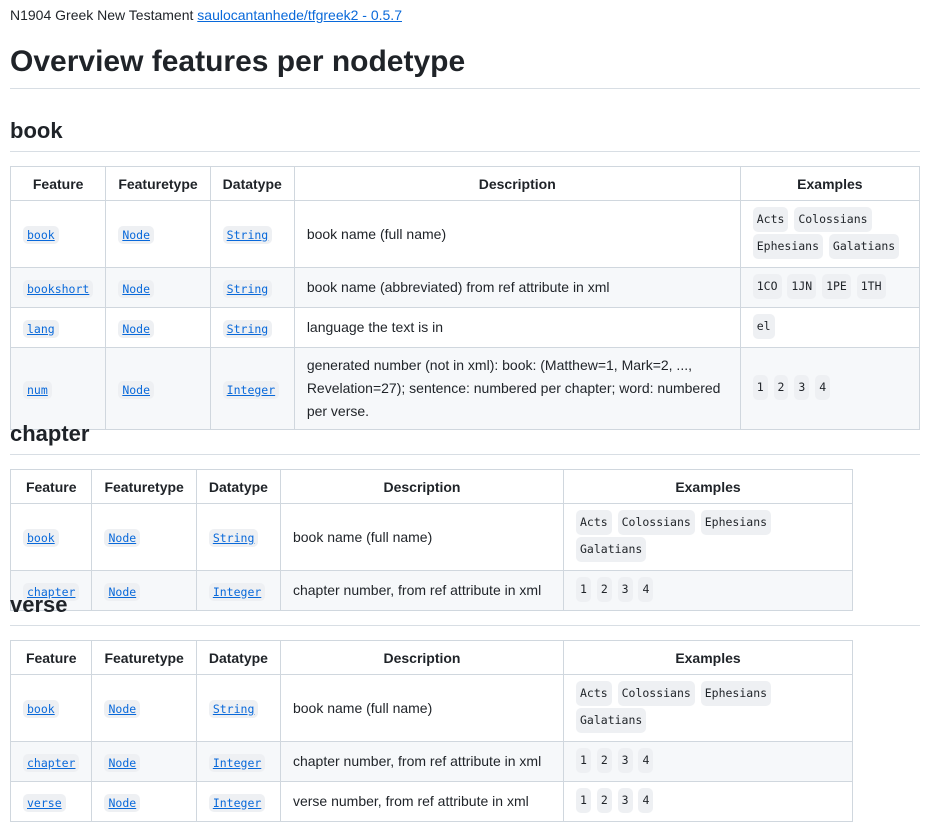 The height and width of the screenshot is (822, 930). I want to click on feature-code: lang, so click(41, 328).